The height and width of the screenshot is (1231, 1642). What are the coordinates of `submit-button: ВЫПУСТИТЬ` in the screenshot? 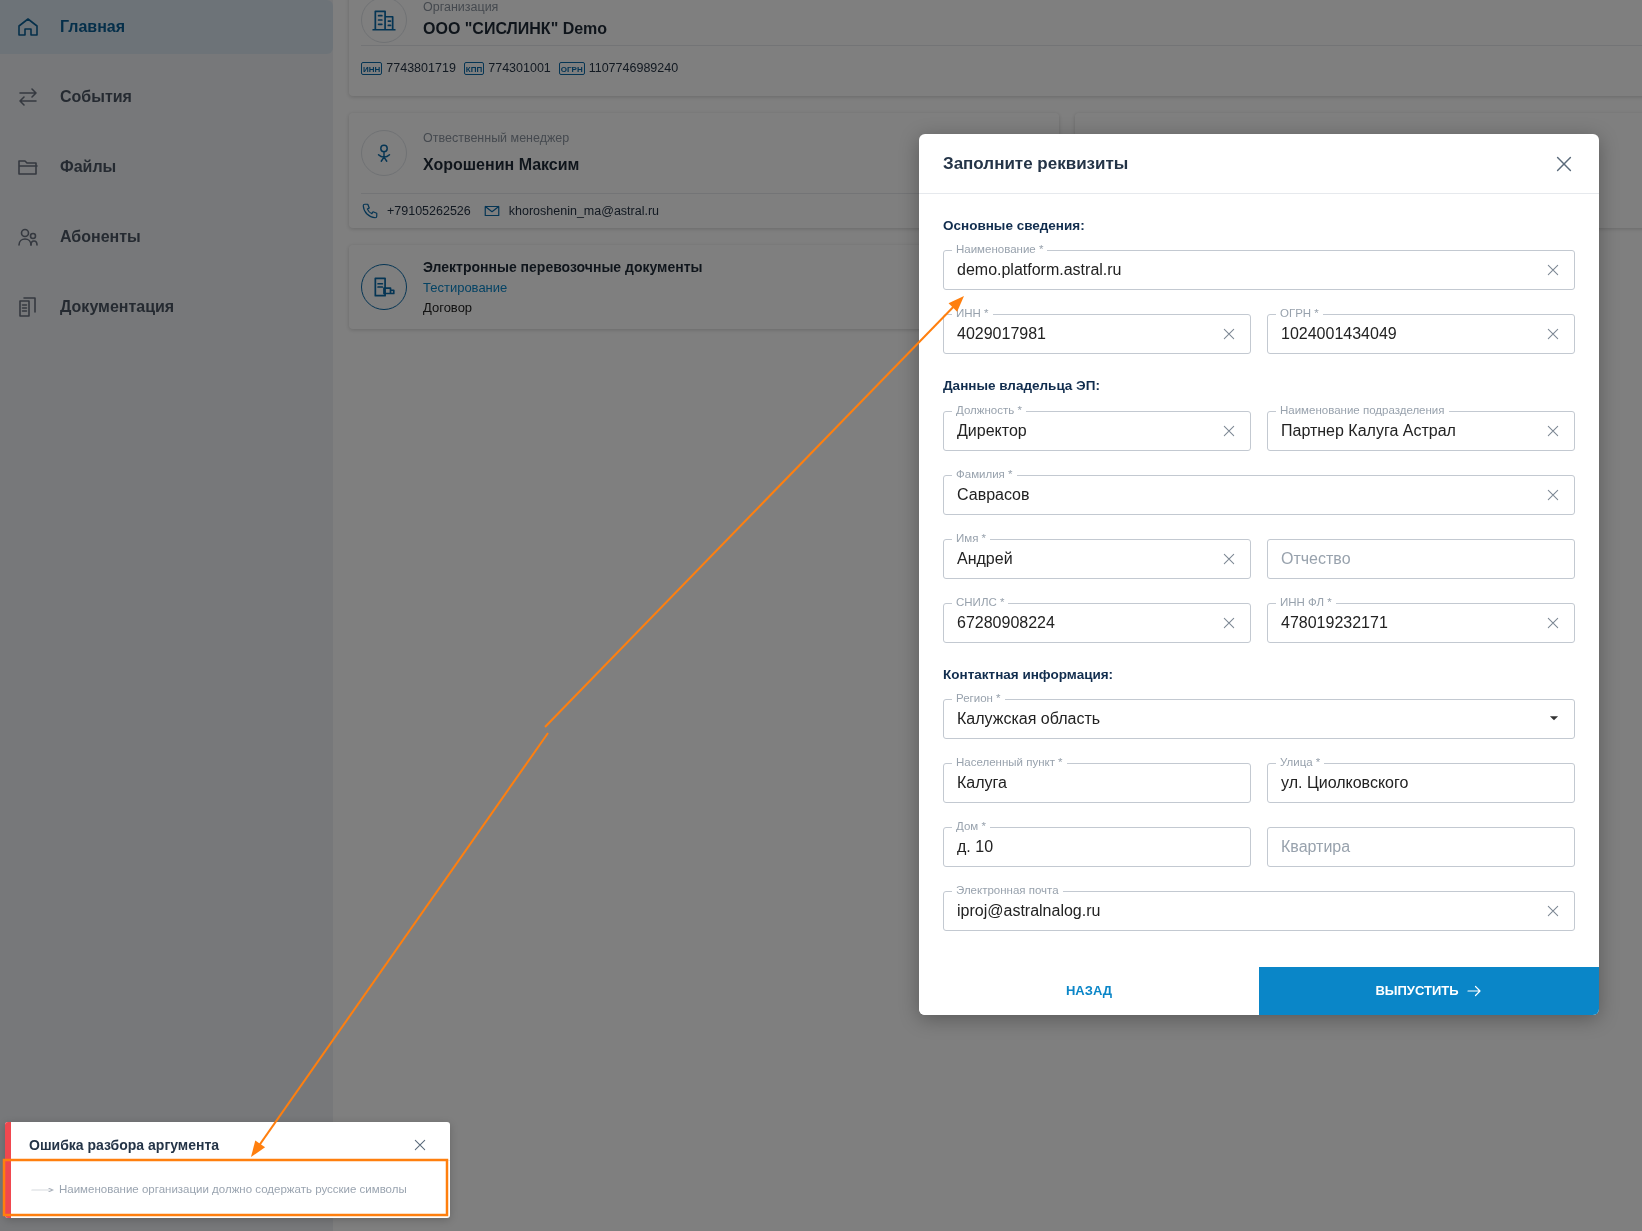 It's located at (1429, 990).